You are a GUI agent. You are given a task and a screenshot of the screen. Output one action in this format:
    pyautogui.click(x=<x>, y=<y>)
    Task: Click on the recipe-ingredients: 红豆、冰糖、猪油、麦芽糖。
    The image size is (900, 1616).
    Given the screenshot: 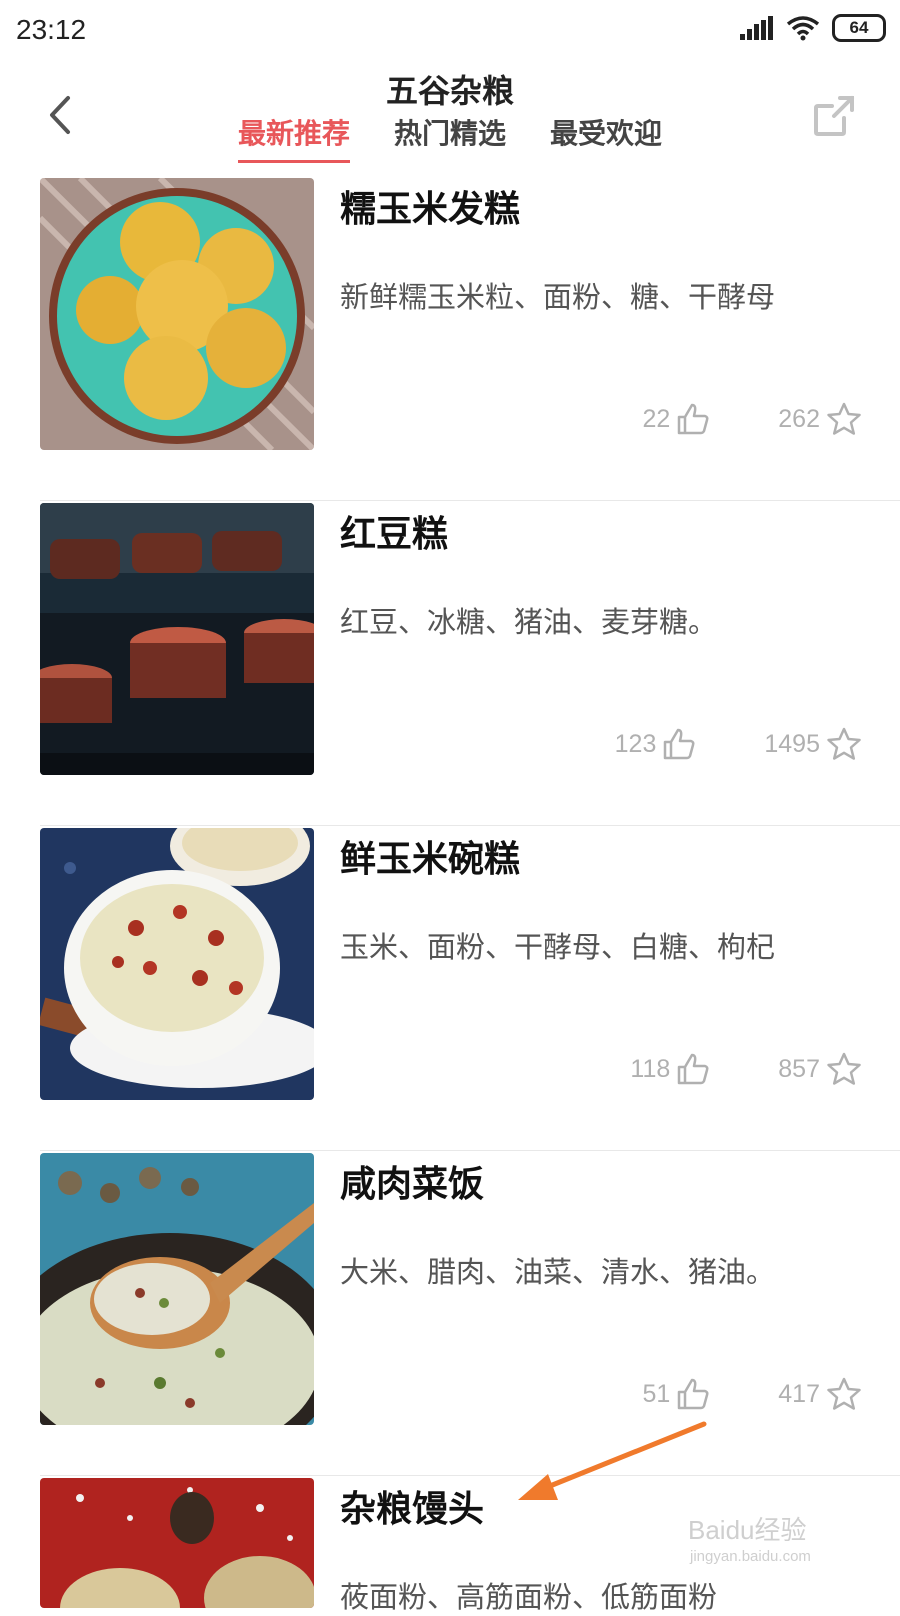 What is the action you would take?
    pyautogui.click(x=529, y=622)
    